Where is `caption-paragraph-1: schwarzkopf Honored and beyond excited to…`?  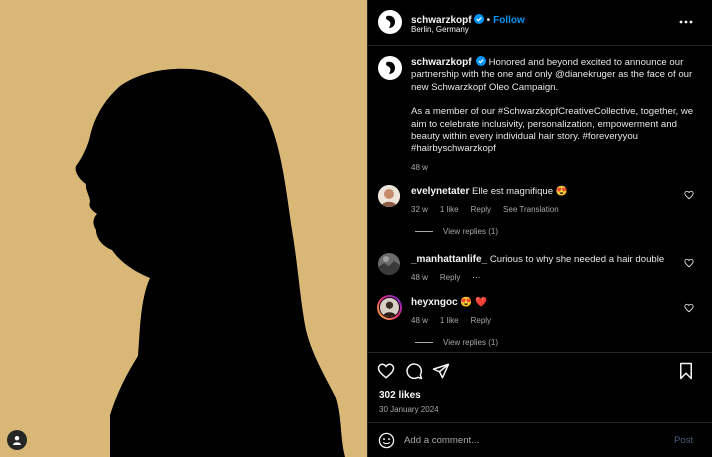 caption-paragraph-1: schwarzkopf Honored and beyond excited to… is located at coordinates (556, 75).